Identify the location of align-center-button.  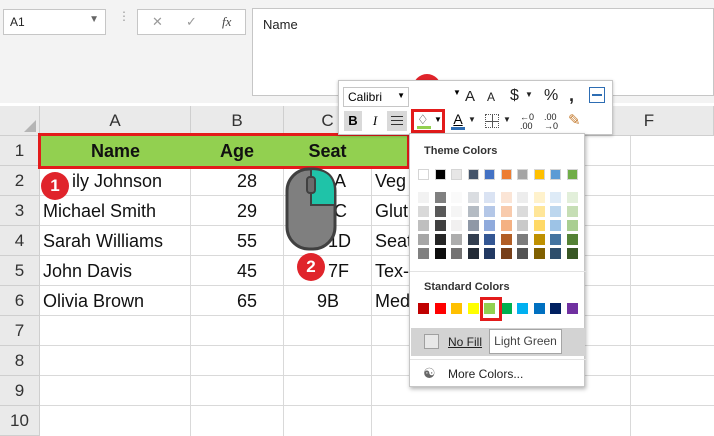
(397, 121).